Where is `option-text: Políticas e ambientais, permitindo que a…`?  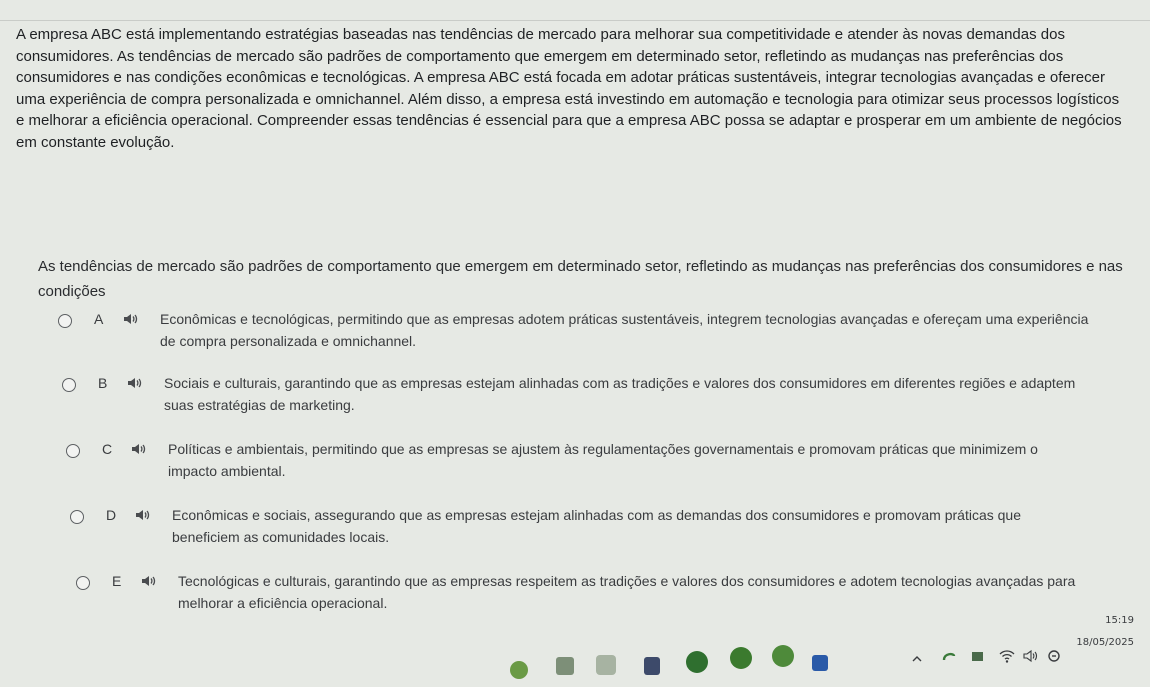
option-text: Políticas e ambientais, permitindo que a… is located at coordinates (603, 460).